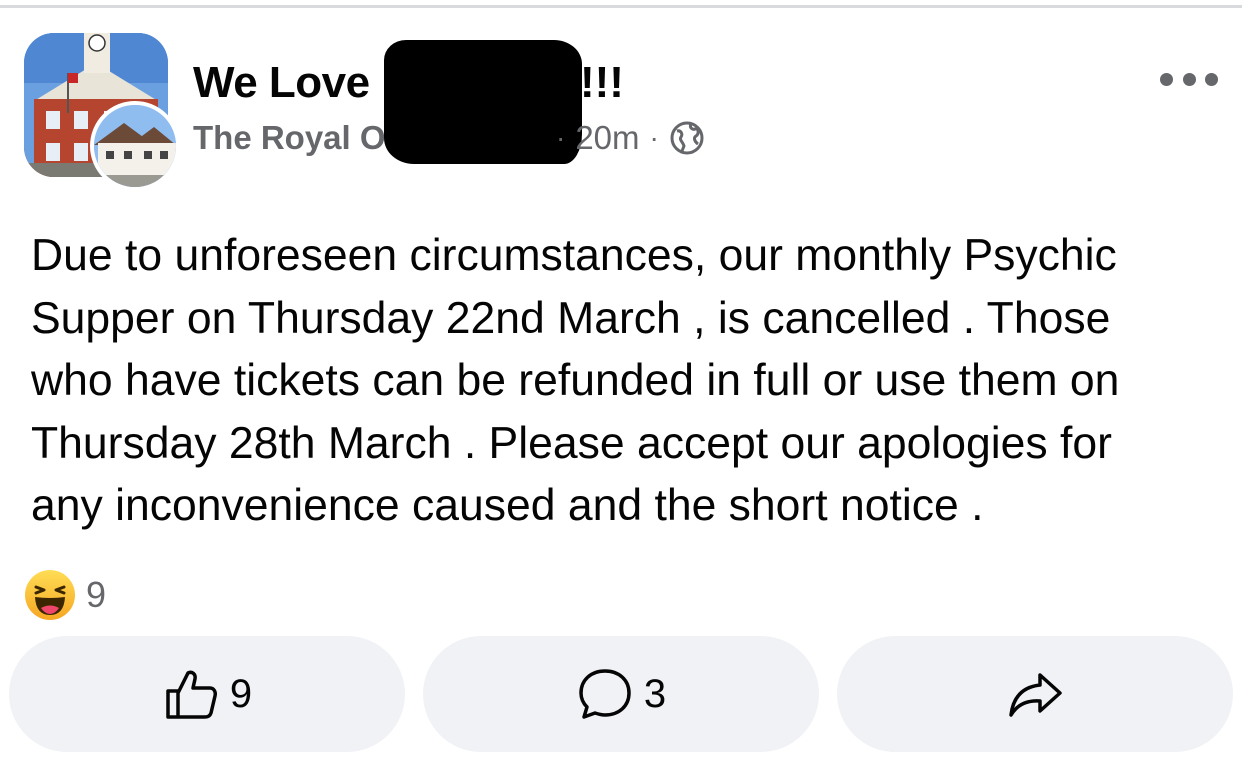 This screenshot has height=767, width=1242. Describe the element at coordinates (135, 146) in the screenshot. I see `page-avatar` at that location.